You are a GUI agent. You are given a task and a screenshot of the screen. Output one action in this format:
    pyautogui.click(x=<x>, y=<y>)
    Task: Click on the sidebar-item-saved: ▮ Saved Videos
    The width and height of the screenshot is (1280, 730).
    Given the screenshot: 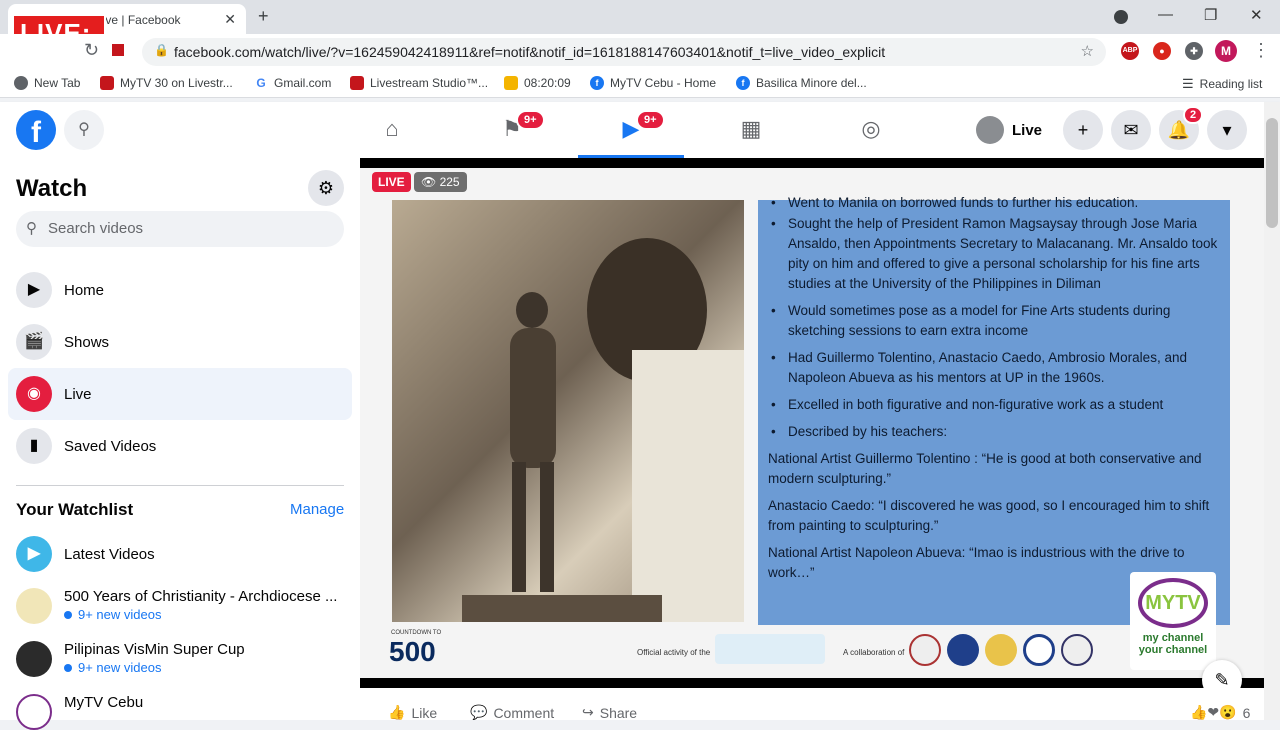 What is the action you would take?
    pyautogui.click(x=180, y=446)
    